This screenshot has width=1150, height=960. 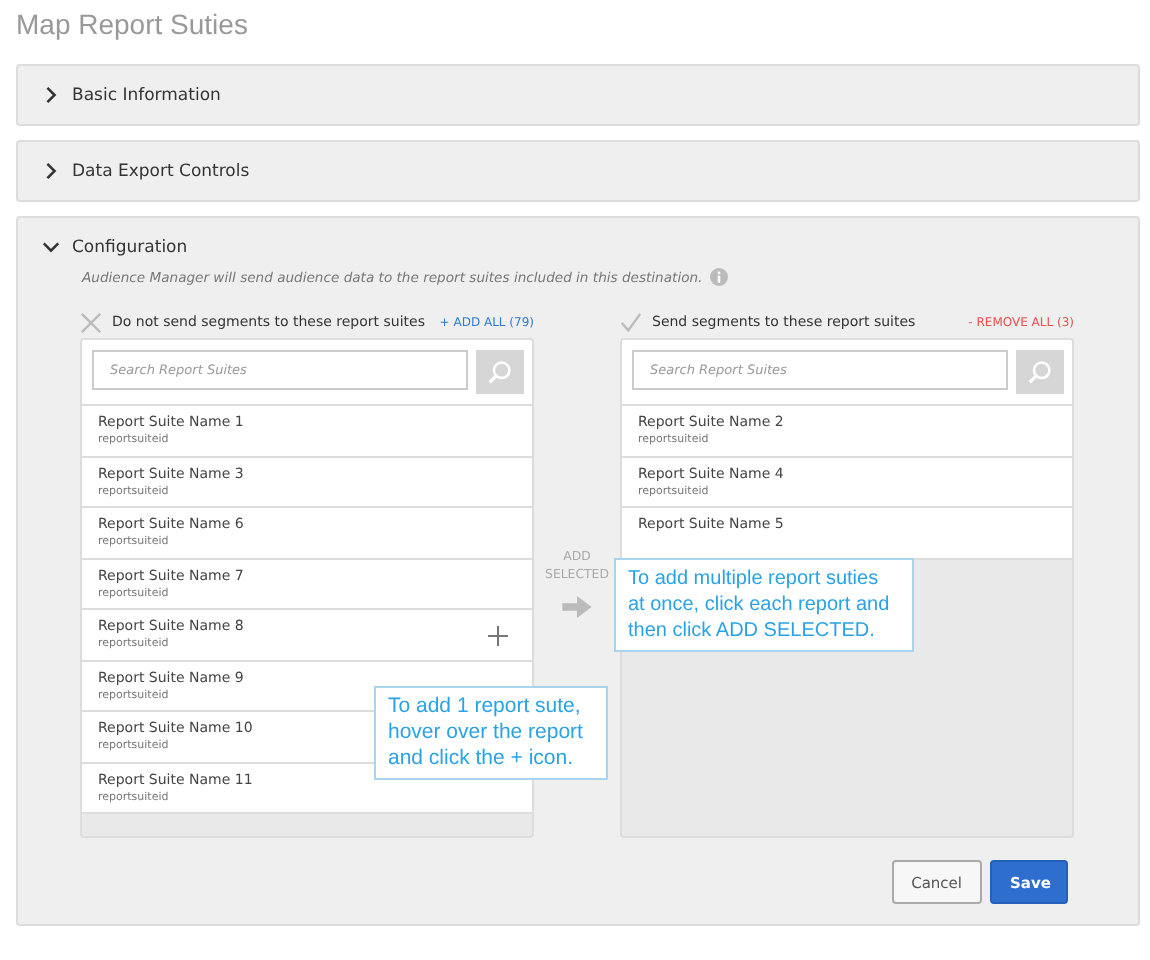 What do you see at coordinates (119, 95) in the screenshot?
I see `section-header: Basic Information` at bounding box center [119, 95].